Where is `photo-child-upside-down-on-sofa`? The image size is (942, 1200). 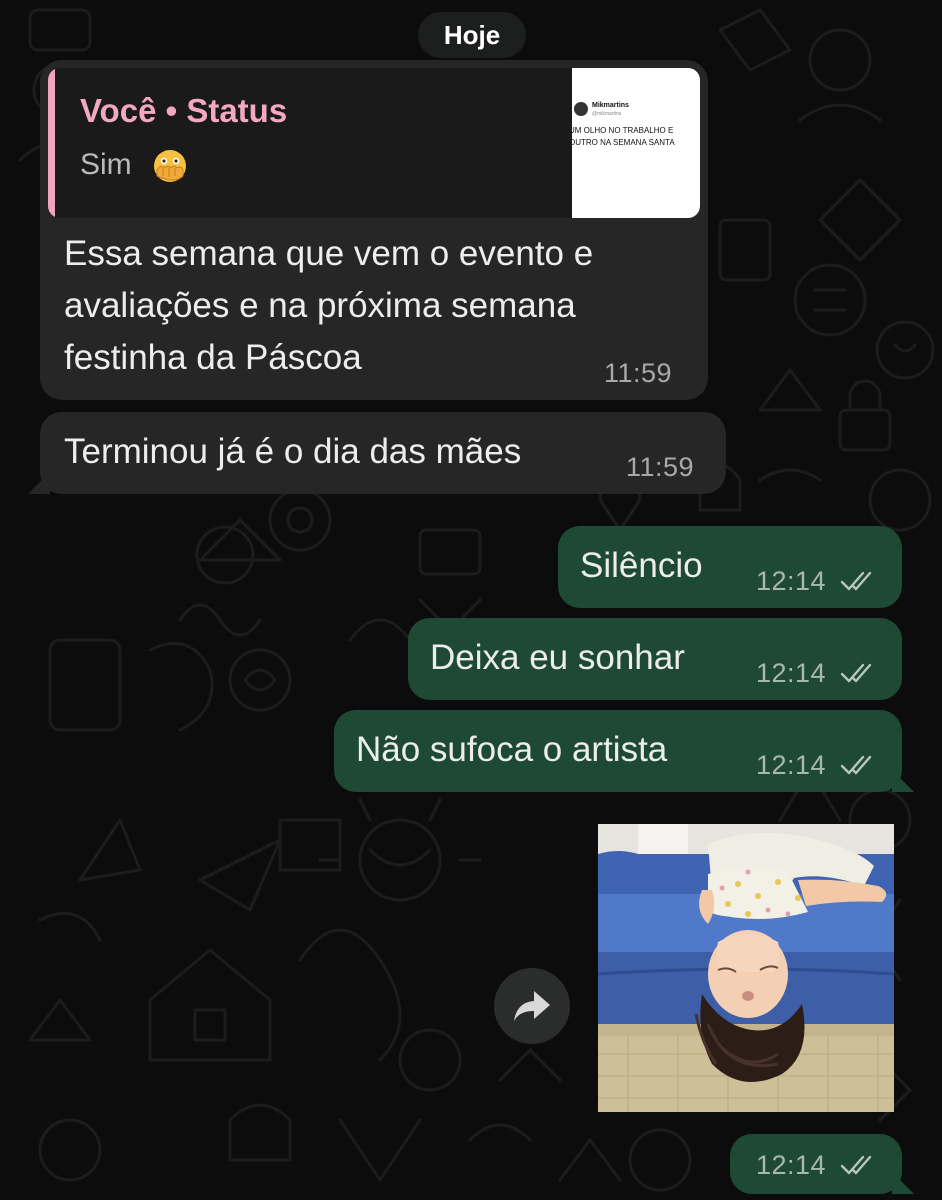
photo-child-upside-down-on-sofa is located at coordinates (746, 968).